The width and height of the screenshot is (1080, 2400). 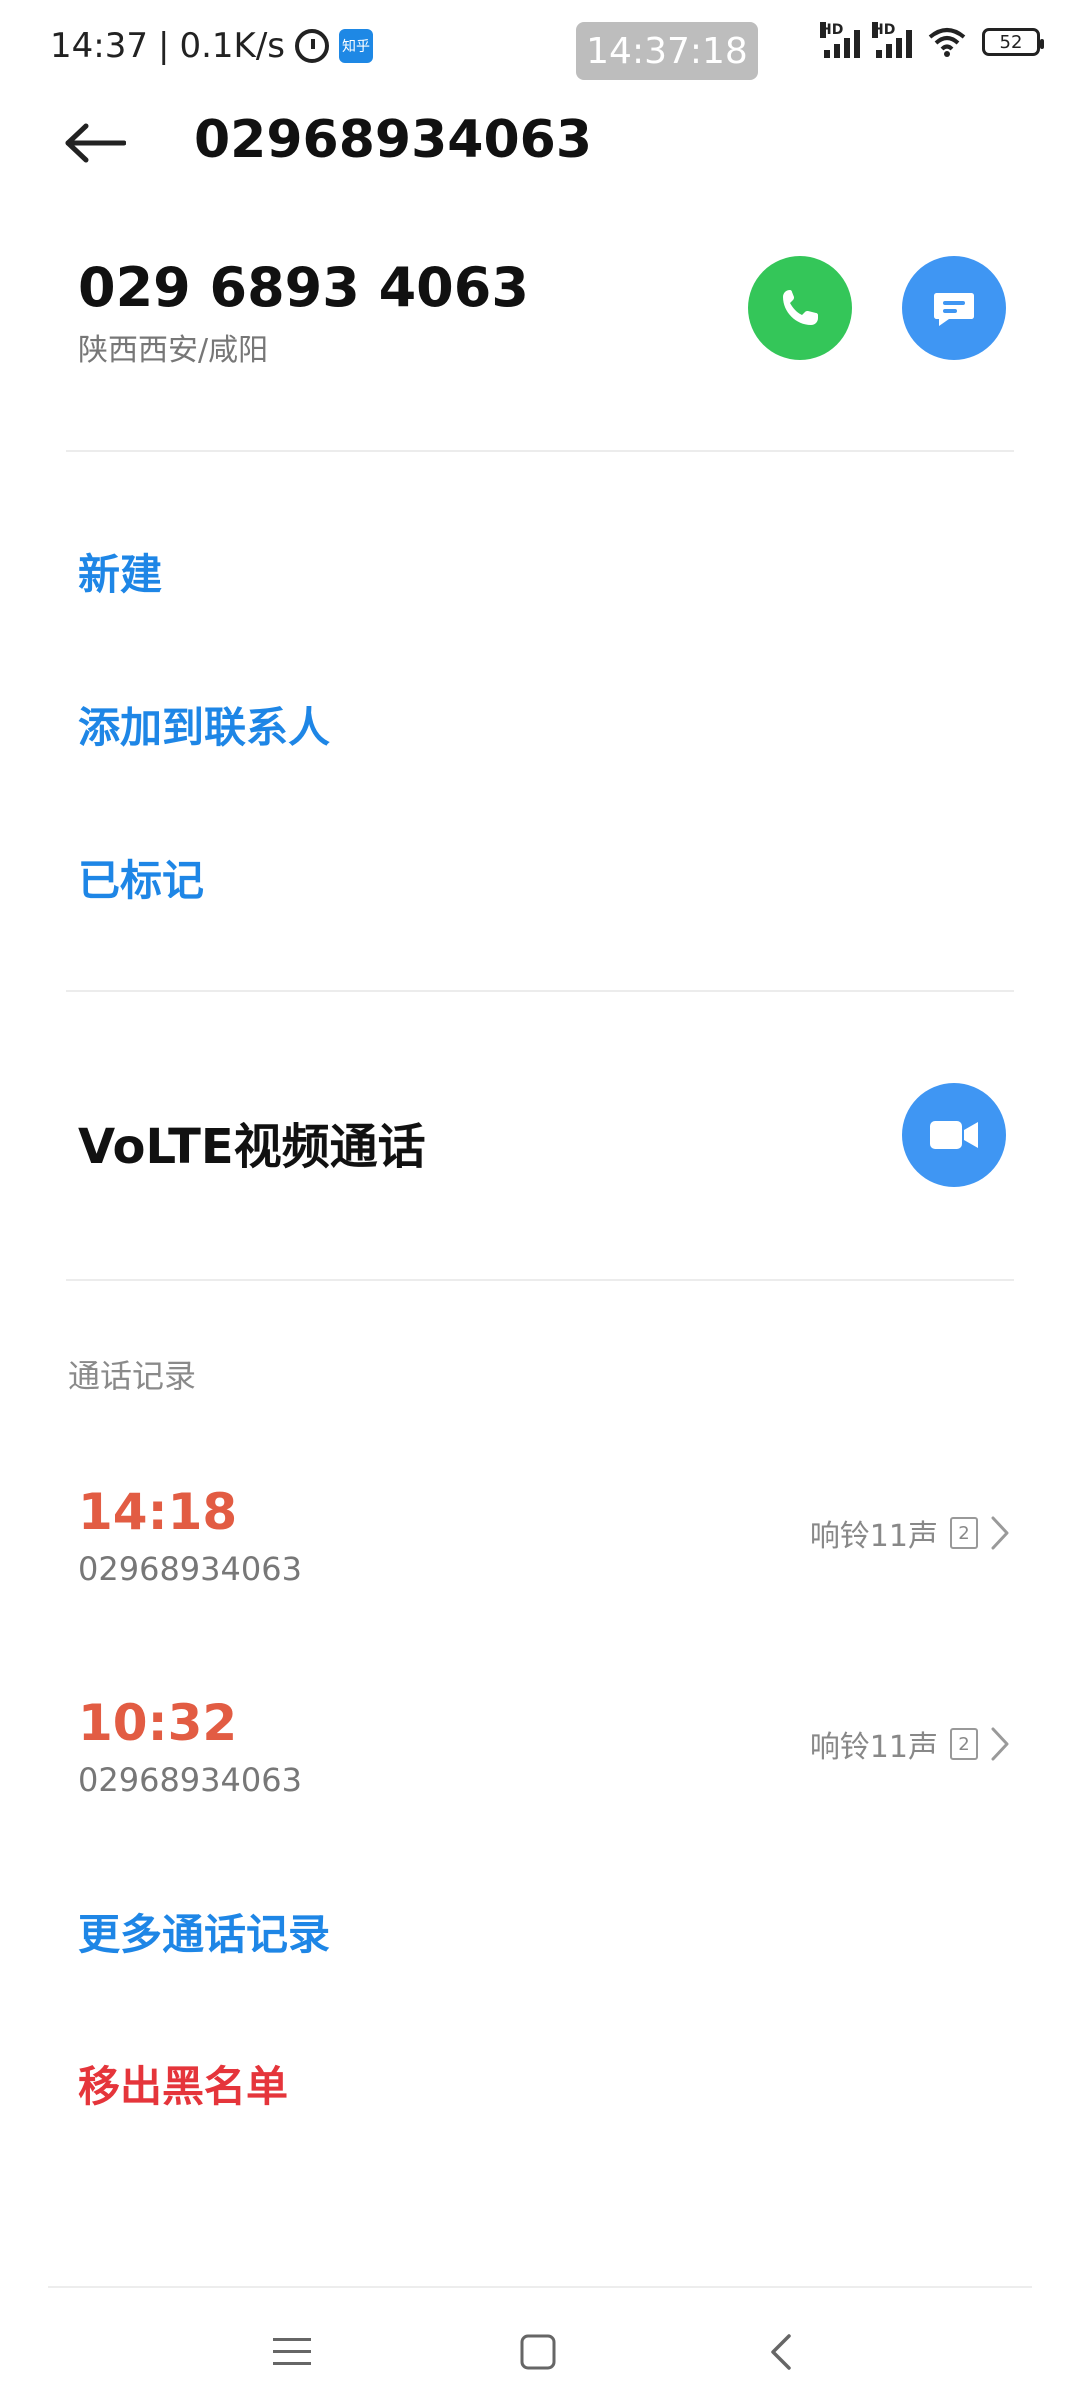 I want to click on status-bar-left: 14:37 | 0.1K/s 知乎, so click(x=211, y=46).